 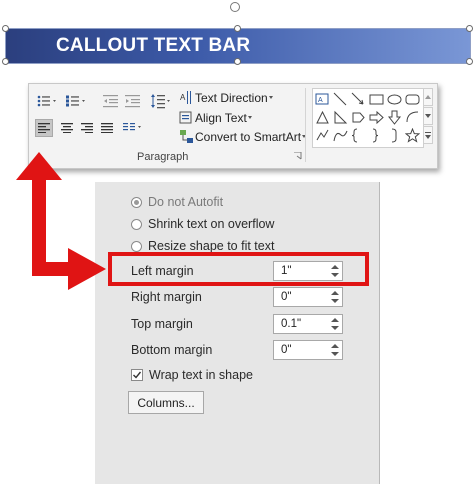 I want to click on arrow-up-head, so click(x=39, y=166).